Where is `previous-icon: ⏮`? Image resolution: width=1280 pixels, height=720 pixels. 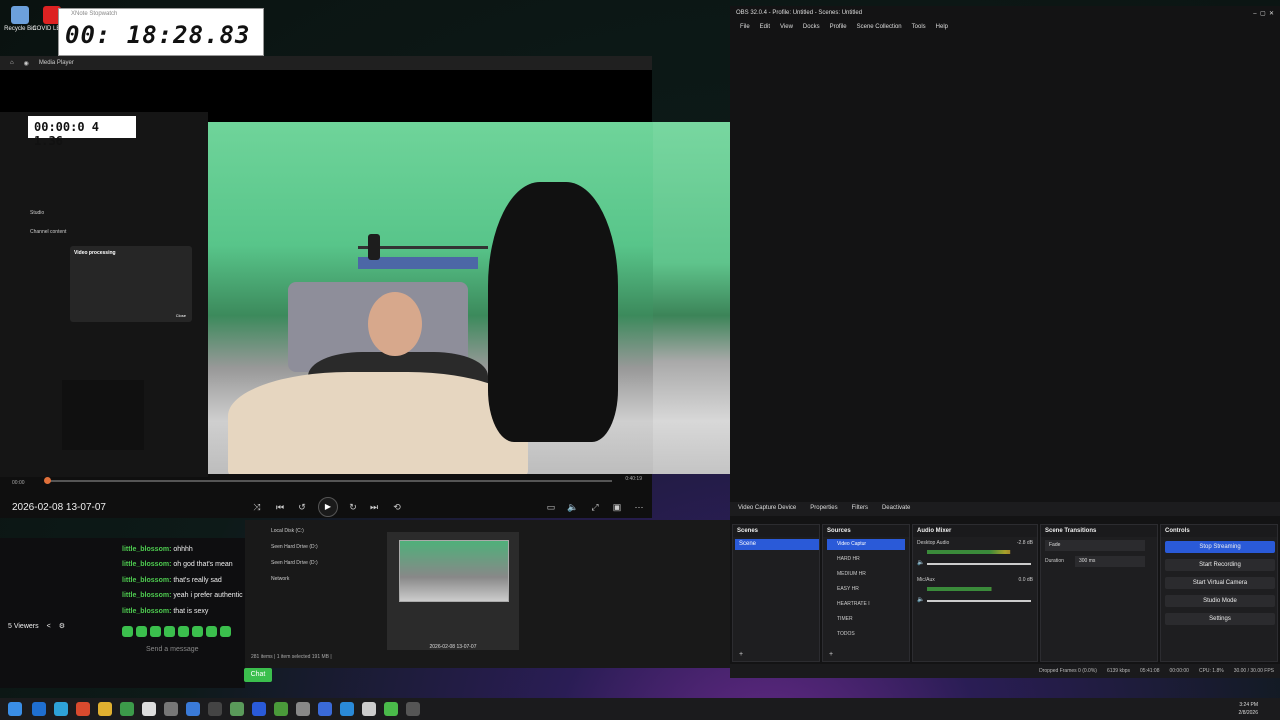
previous-icon: ⏮ is located at coordinates (280, 507).